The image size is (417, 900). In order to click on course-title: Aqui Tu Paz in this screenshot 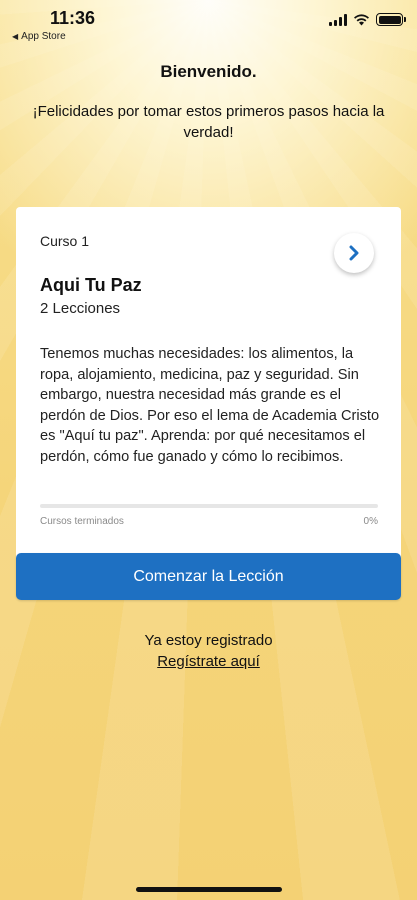, I will do `click(91, 285)`.